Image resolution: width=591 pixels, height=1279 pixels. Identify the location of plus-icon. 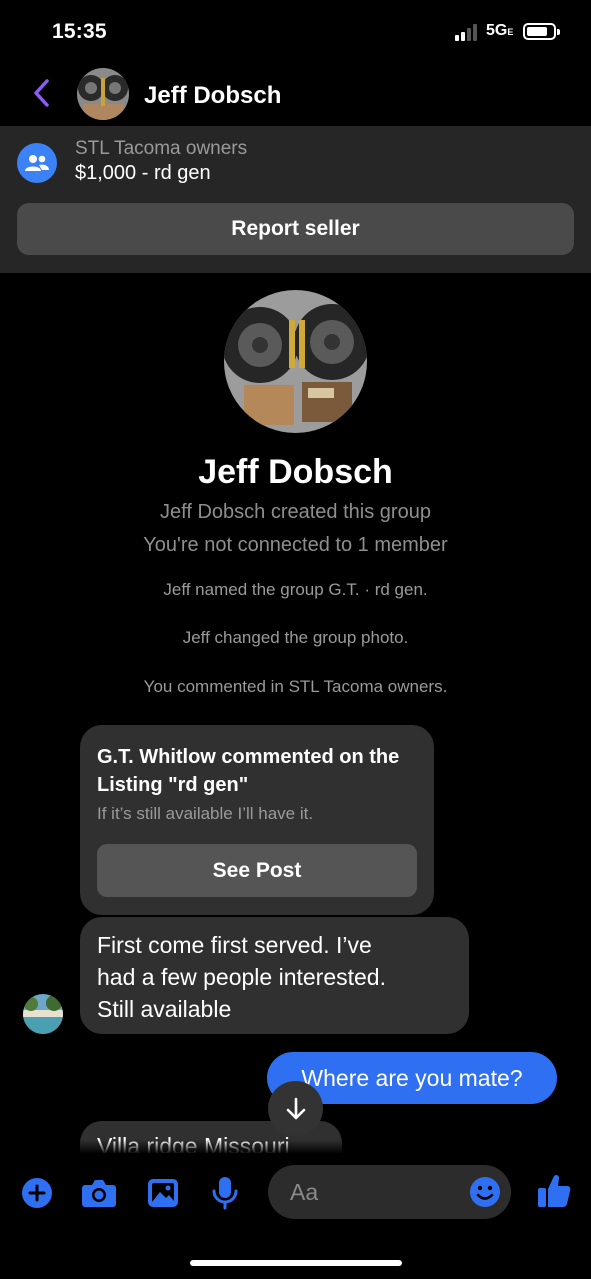
(37, 1193).